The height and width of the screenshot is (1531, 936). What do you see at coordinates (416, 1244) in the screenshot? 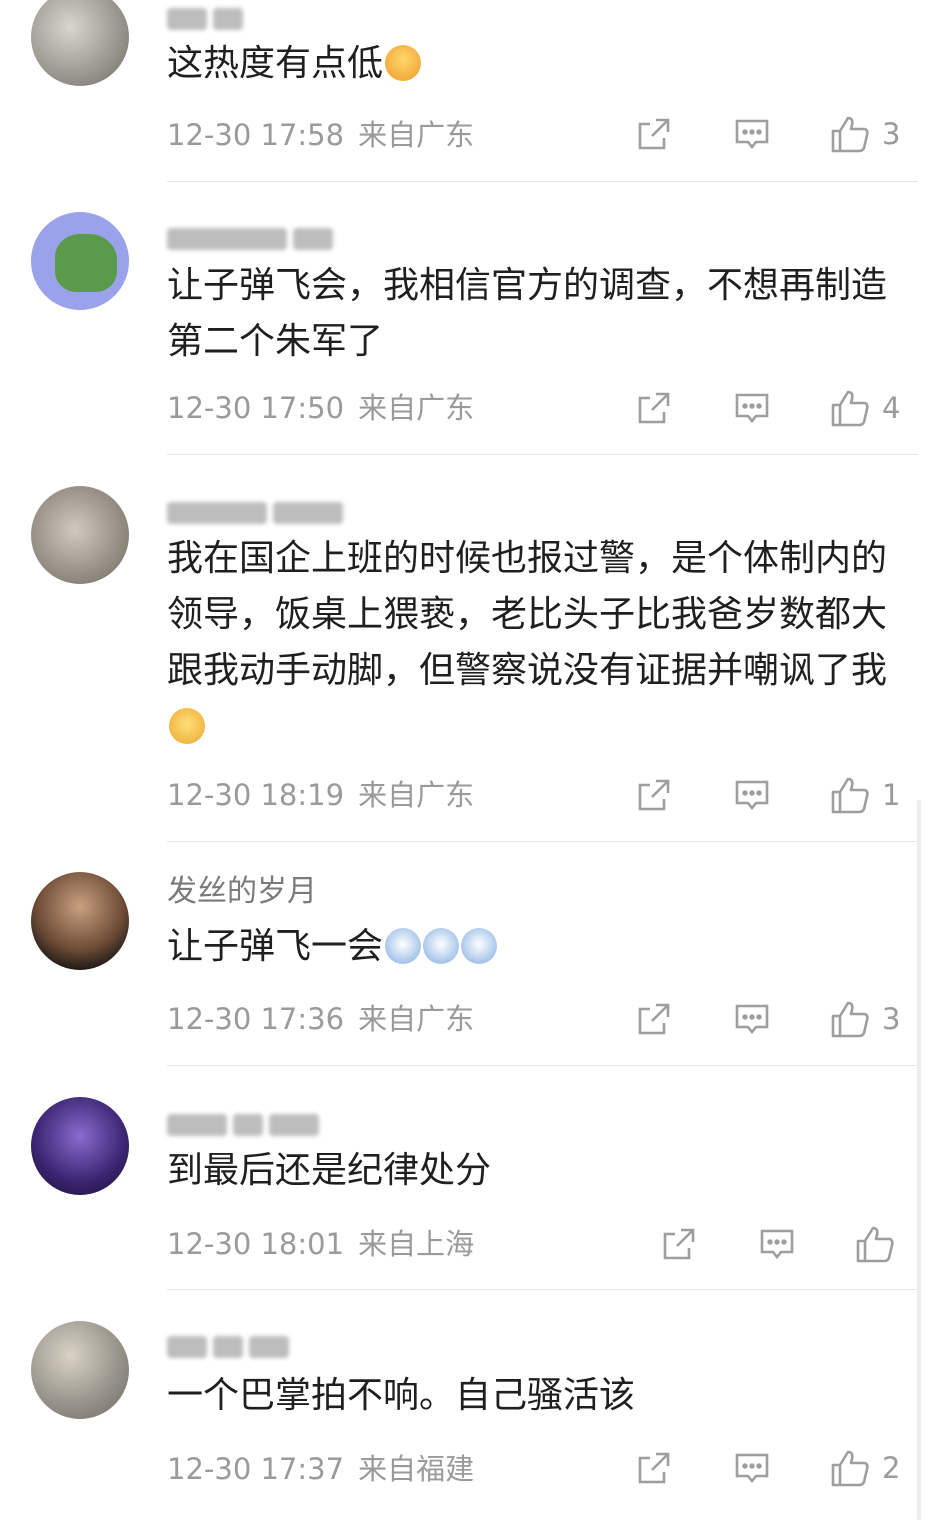
I see `location: 来自上海` at bounding box center [416, 1244].